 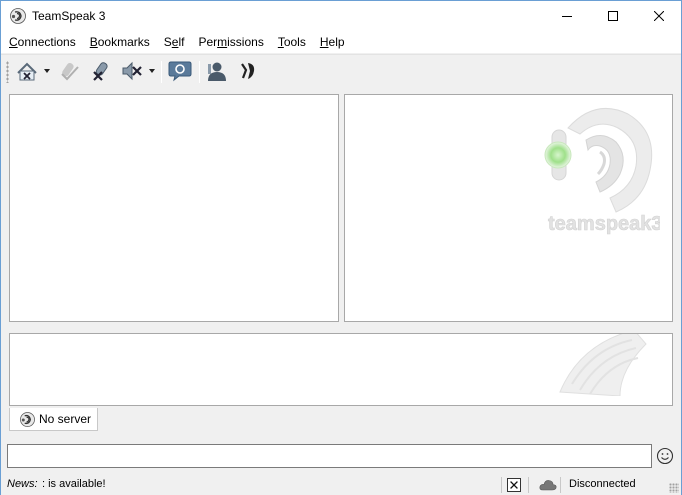 What do you see at coordinates (603, 365) in the screenshot?
I see `chat-watermark-icon` at bounding box center [603, 365].